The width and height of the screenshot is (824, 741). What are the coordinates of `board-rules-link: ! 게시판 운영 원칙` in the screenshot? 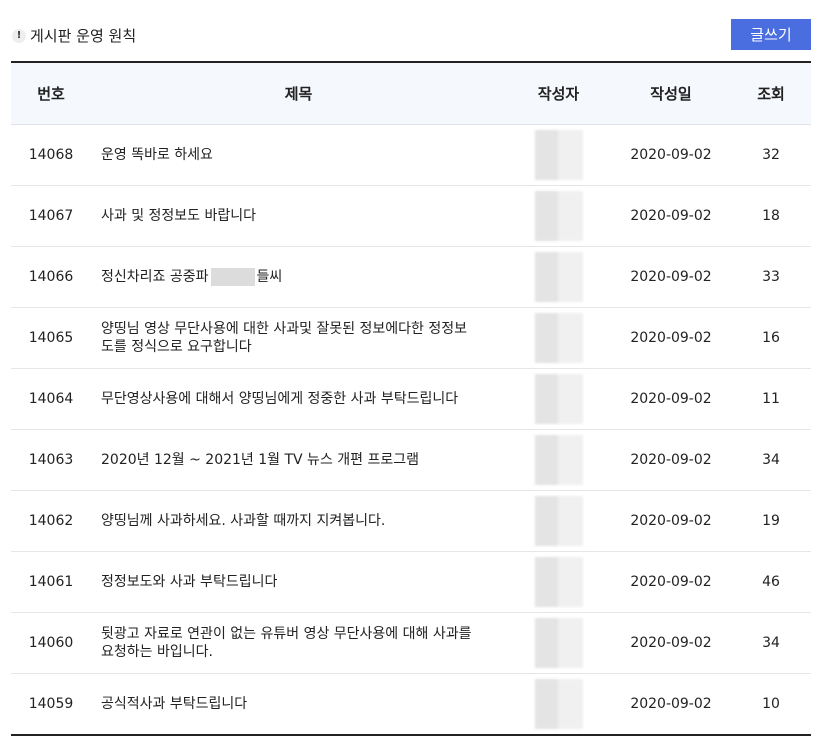 It's located at (74, 35).